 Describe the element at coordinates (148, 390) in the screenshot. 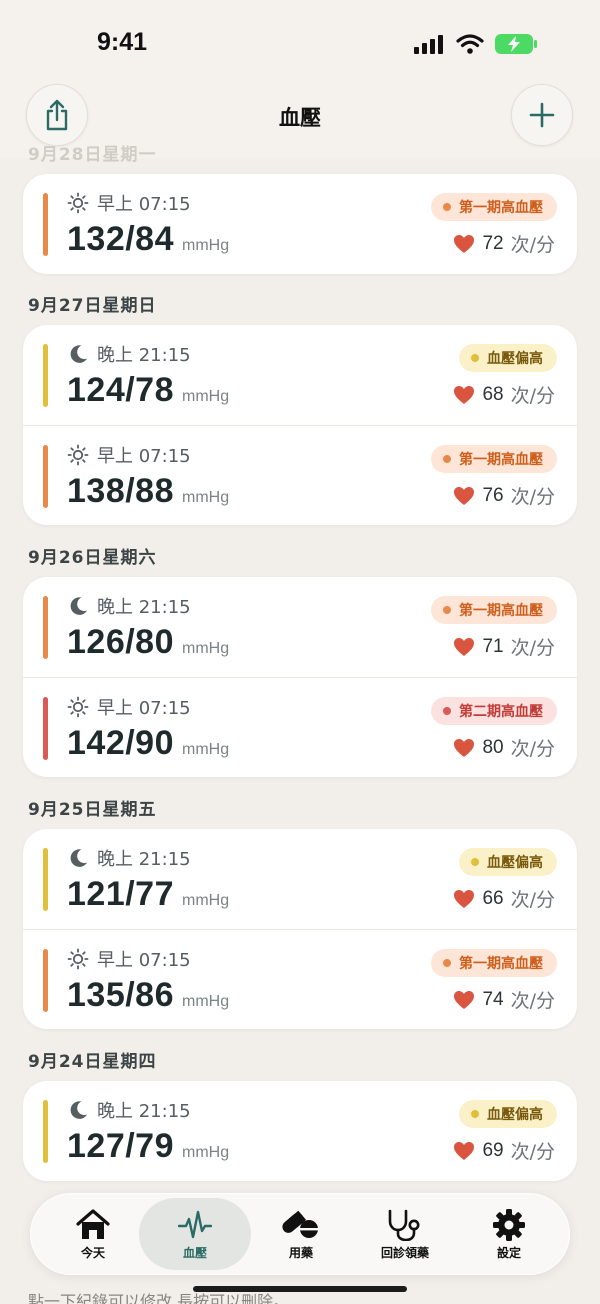

I see `bp-reading: 124/78 mmHg` at that location.